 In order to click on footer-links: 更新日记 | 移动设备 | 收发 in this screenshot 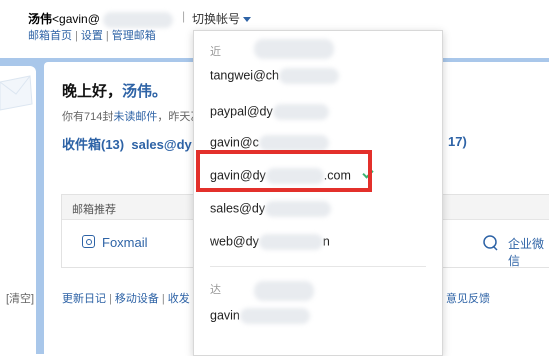, I will do `click(126, 298)`.